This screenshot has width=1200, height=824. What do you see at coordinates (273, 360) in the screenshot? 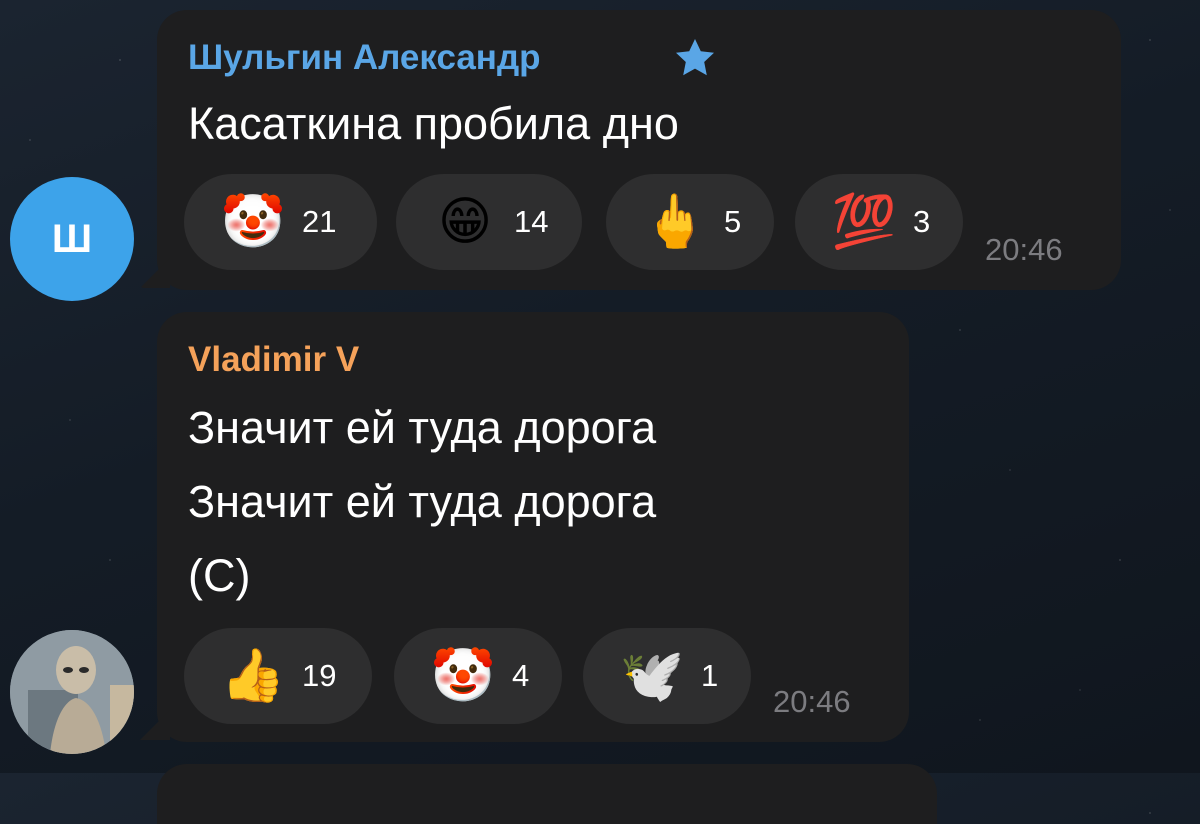
I see `sender-name: Vladimir V` at bounding box center [273, 360].